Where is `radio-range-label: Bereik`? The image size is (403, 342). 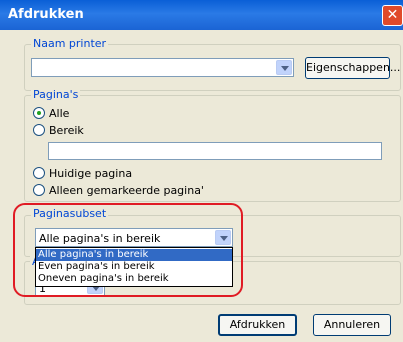
radio-range-label: Bereik is located at coordinates (66, 130).